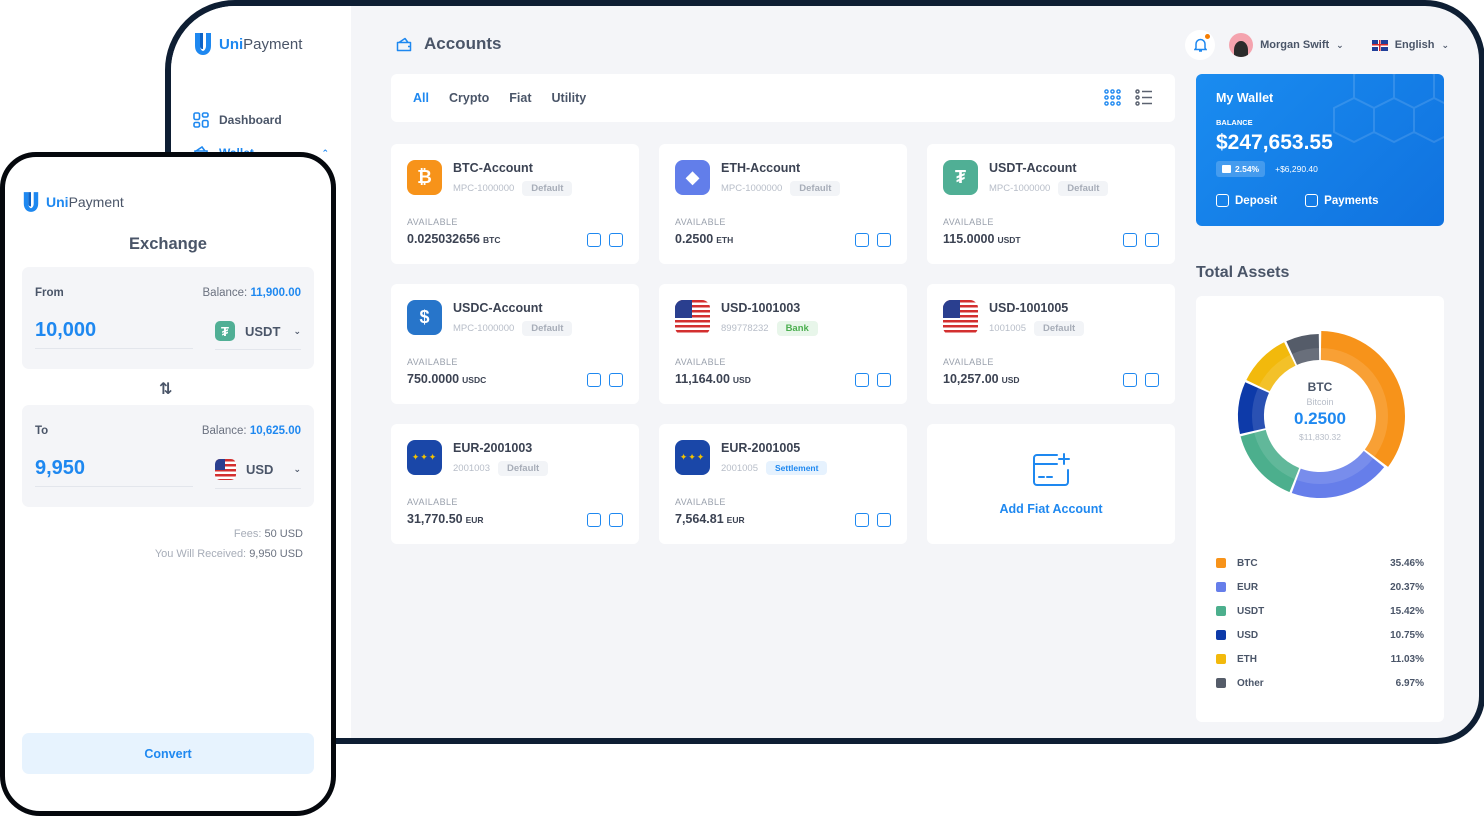 The width and height of the screenshot is (1484, 816). I want to click on from-box: From Balance: 11,900.00 10,000 ₮ USDT ⌄, so click(168, 318).